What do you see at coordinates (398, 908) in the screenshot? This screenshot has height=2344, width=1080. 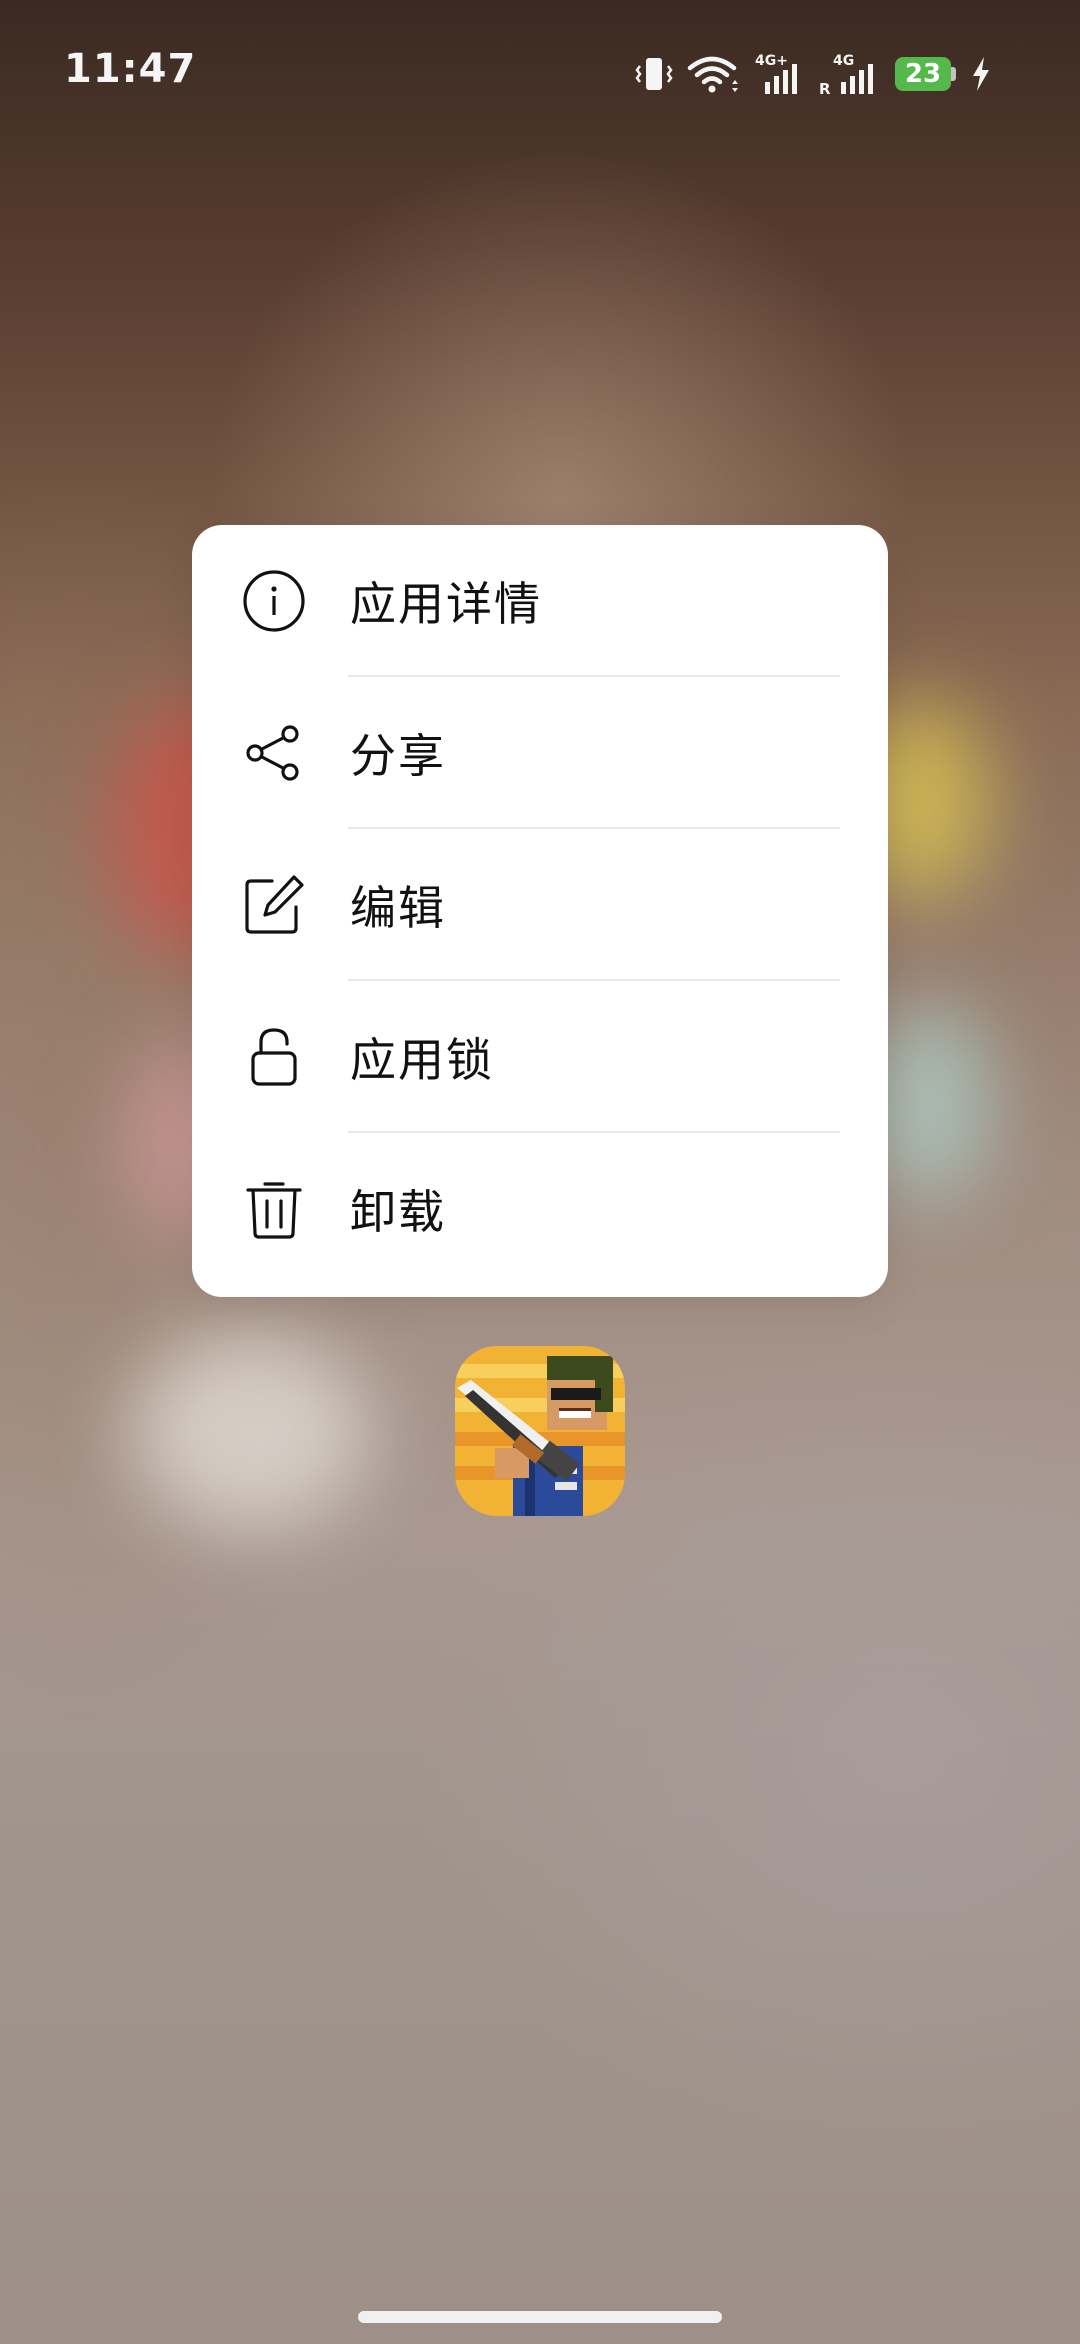 I see `menu-item-label: 编辑` at bounding box center [398, 908].